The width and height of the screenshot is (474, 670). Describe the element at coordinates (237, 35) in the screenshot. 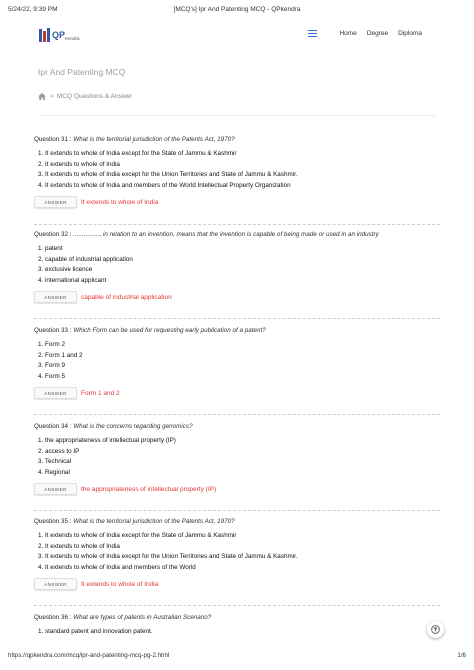

I see `navbar: QP Kendra Home Degree Diploma` at that location.